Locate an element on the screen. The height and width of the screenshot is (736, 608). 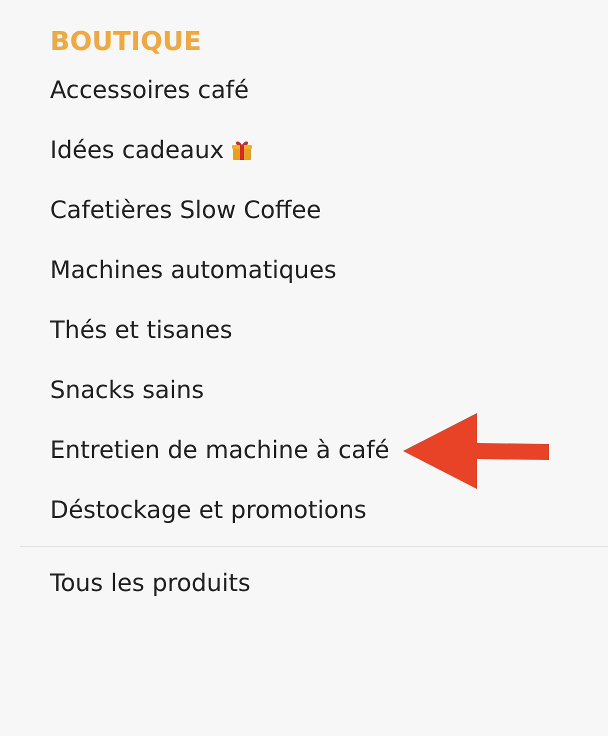
menu-link: Thés et tisanes is located at coordinates (141, 330).